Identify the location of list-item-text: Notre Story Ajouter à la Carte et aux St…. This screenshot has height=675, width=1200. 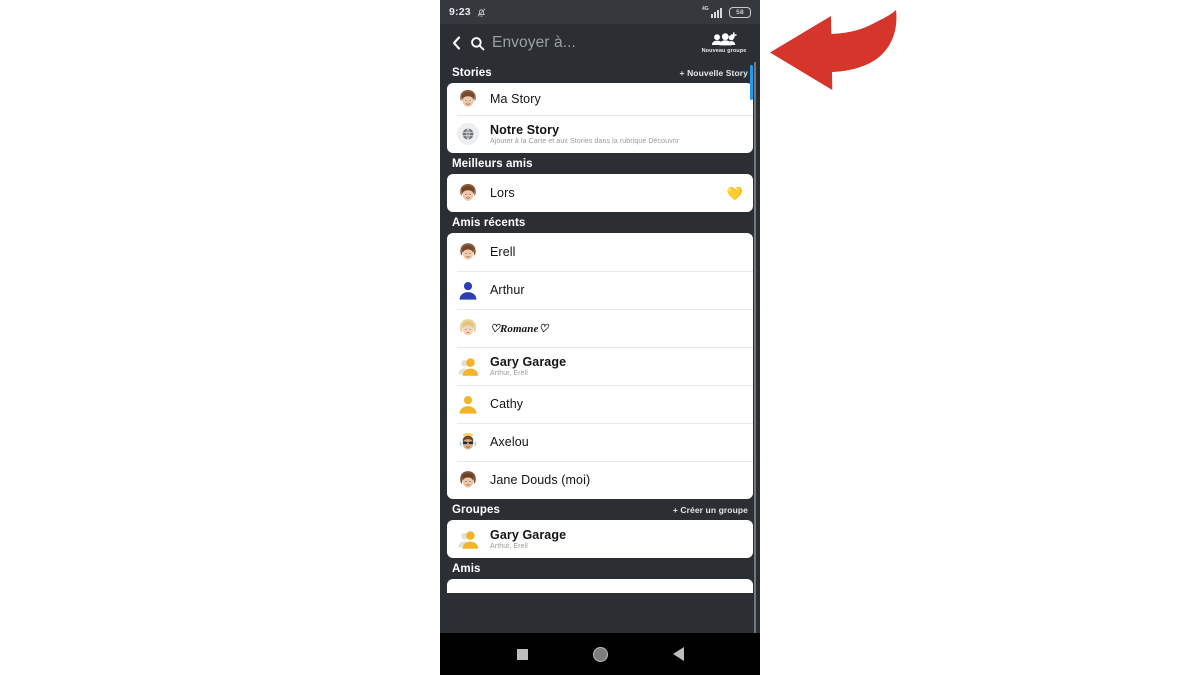
(616, 134).